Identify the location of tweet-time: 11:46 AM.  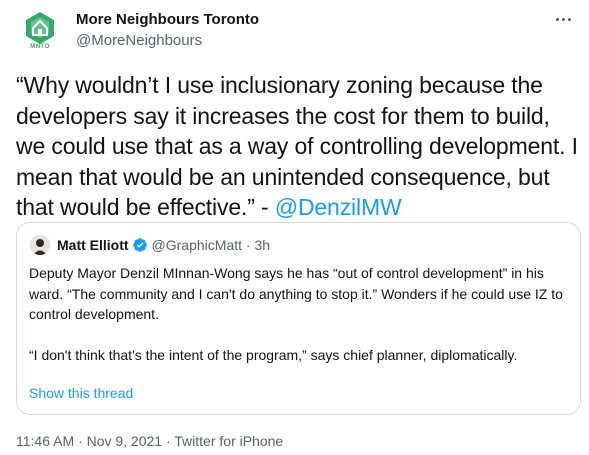
(45, 441).